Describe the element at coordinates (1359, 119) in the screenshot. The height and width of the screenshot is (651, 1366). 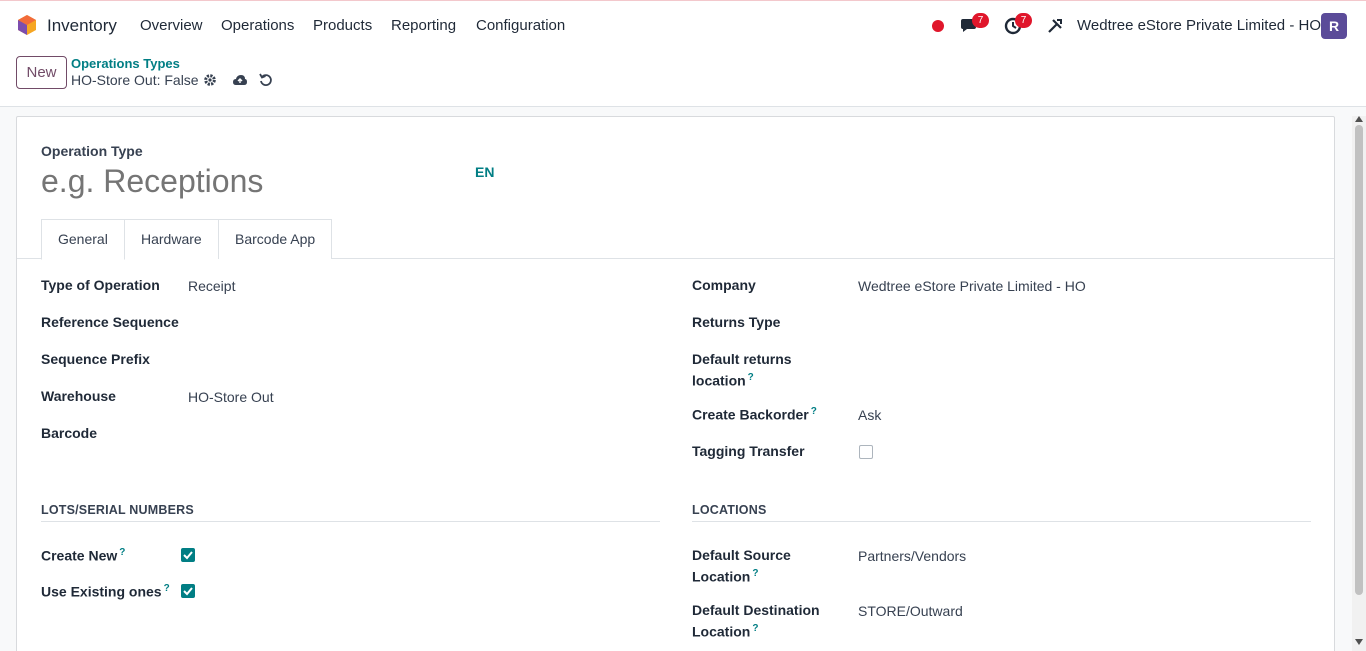
I see `scroll-up-arrow-icon` at that location.